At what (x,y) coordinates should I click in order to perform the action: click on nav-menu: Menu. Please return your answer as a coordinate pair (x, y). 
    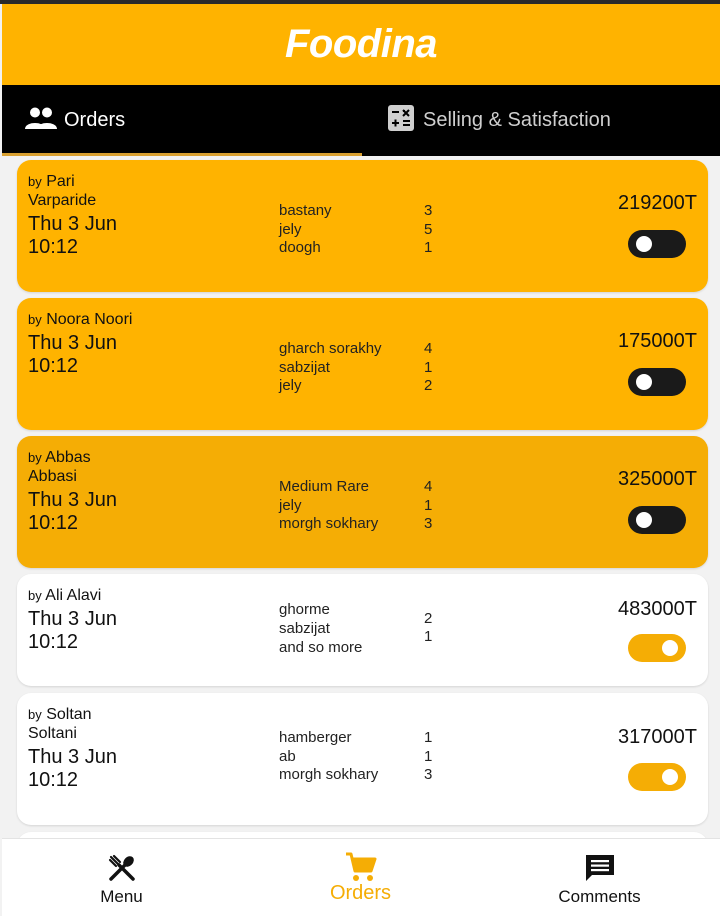
    Looking at the image, I should click on (121, 877).